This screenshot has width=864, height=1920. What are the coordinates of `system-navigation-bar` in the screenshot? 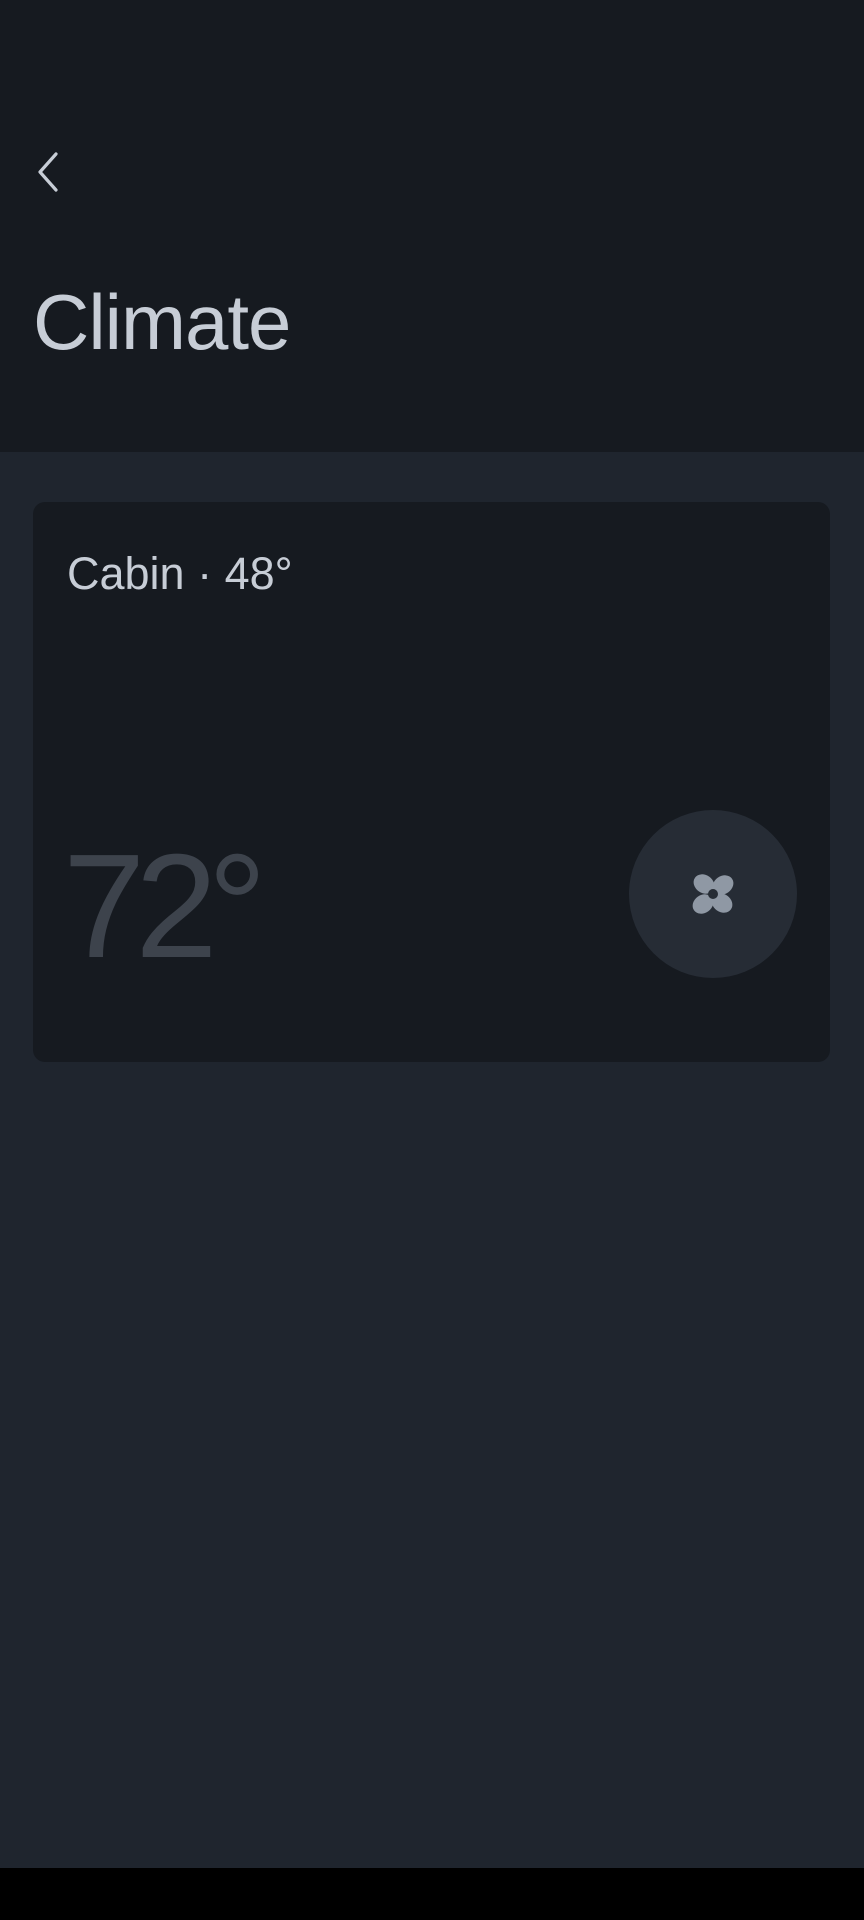 It's located at (432, 1894).